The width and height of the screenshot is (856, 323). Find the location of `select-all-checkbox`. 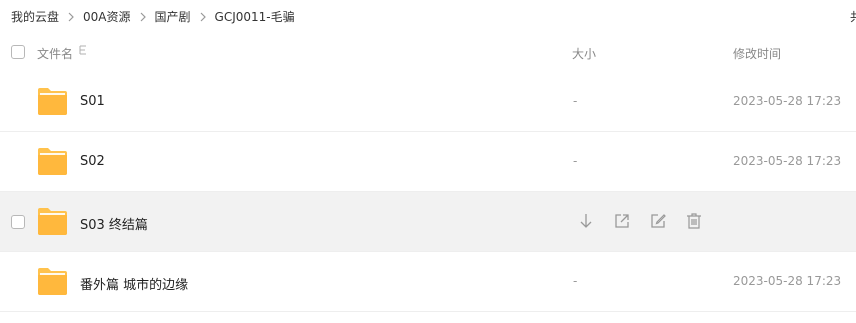

select-all-checkbox is located at coordinates (18, 52).